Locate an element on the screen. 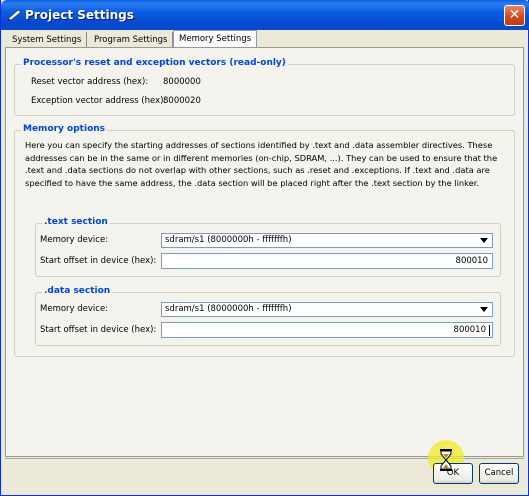 This screenshot has width=529, height=496. close-icon: ✕ is located at coordinates (514, 15).